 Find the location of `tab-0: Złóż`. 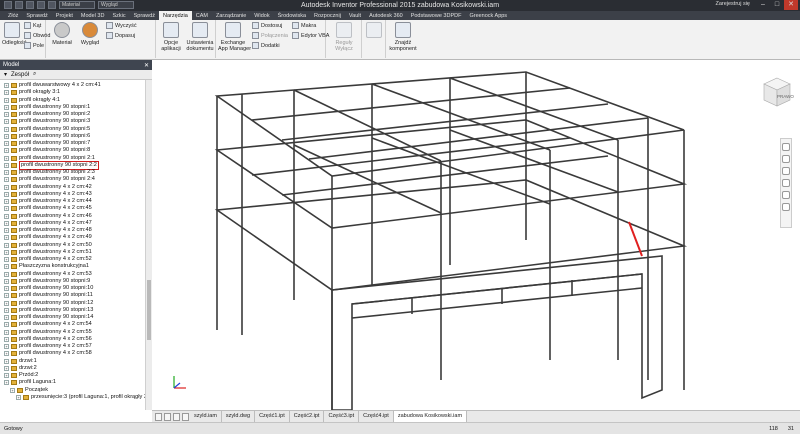

tab-0: Złóż is located at coordinates (13, 15).